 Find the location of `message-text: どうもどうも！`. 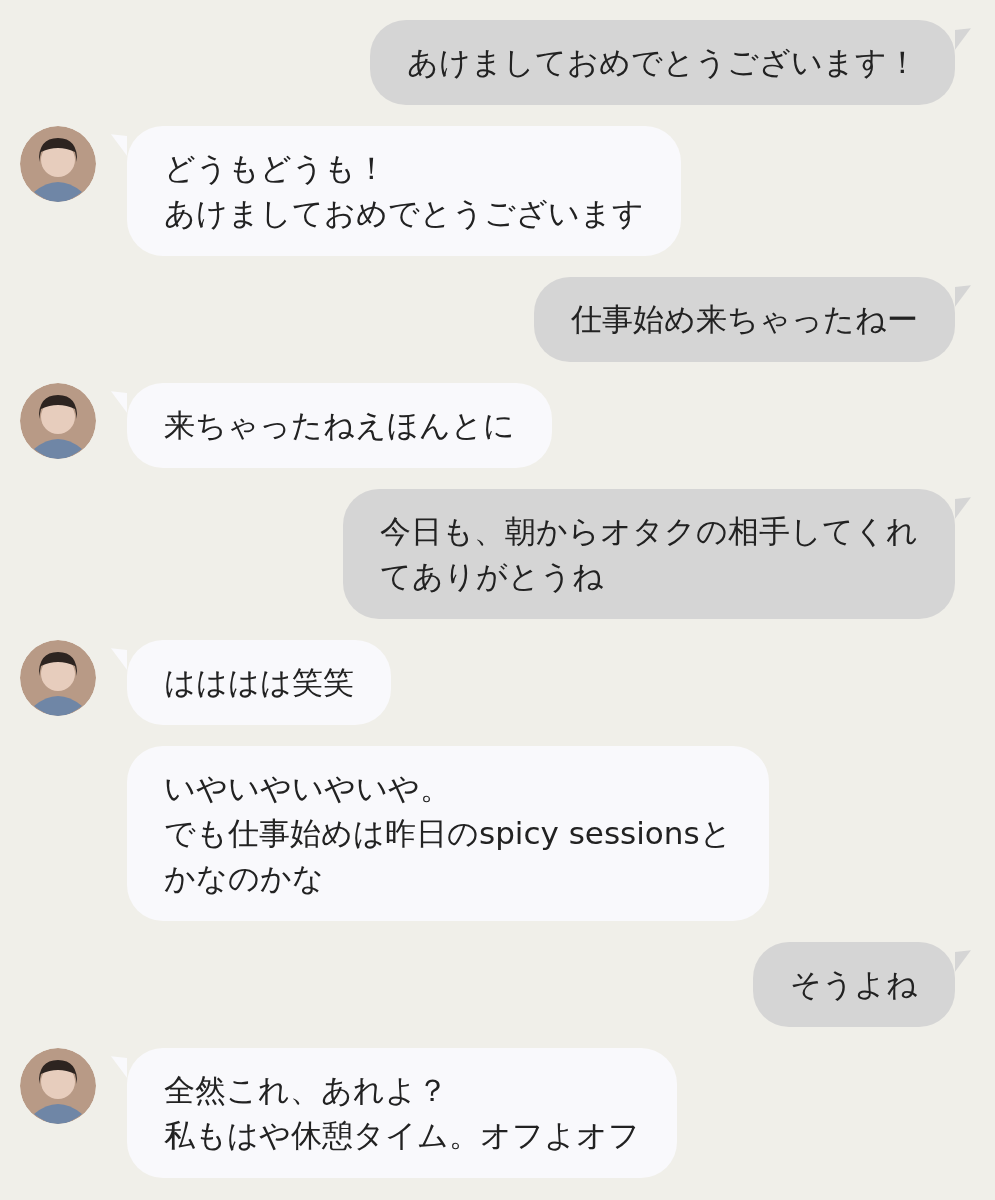

message-text: どうもどうも！ is located at coordinates (275, 168).